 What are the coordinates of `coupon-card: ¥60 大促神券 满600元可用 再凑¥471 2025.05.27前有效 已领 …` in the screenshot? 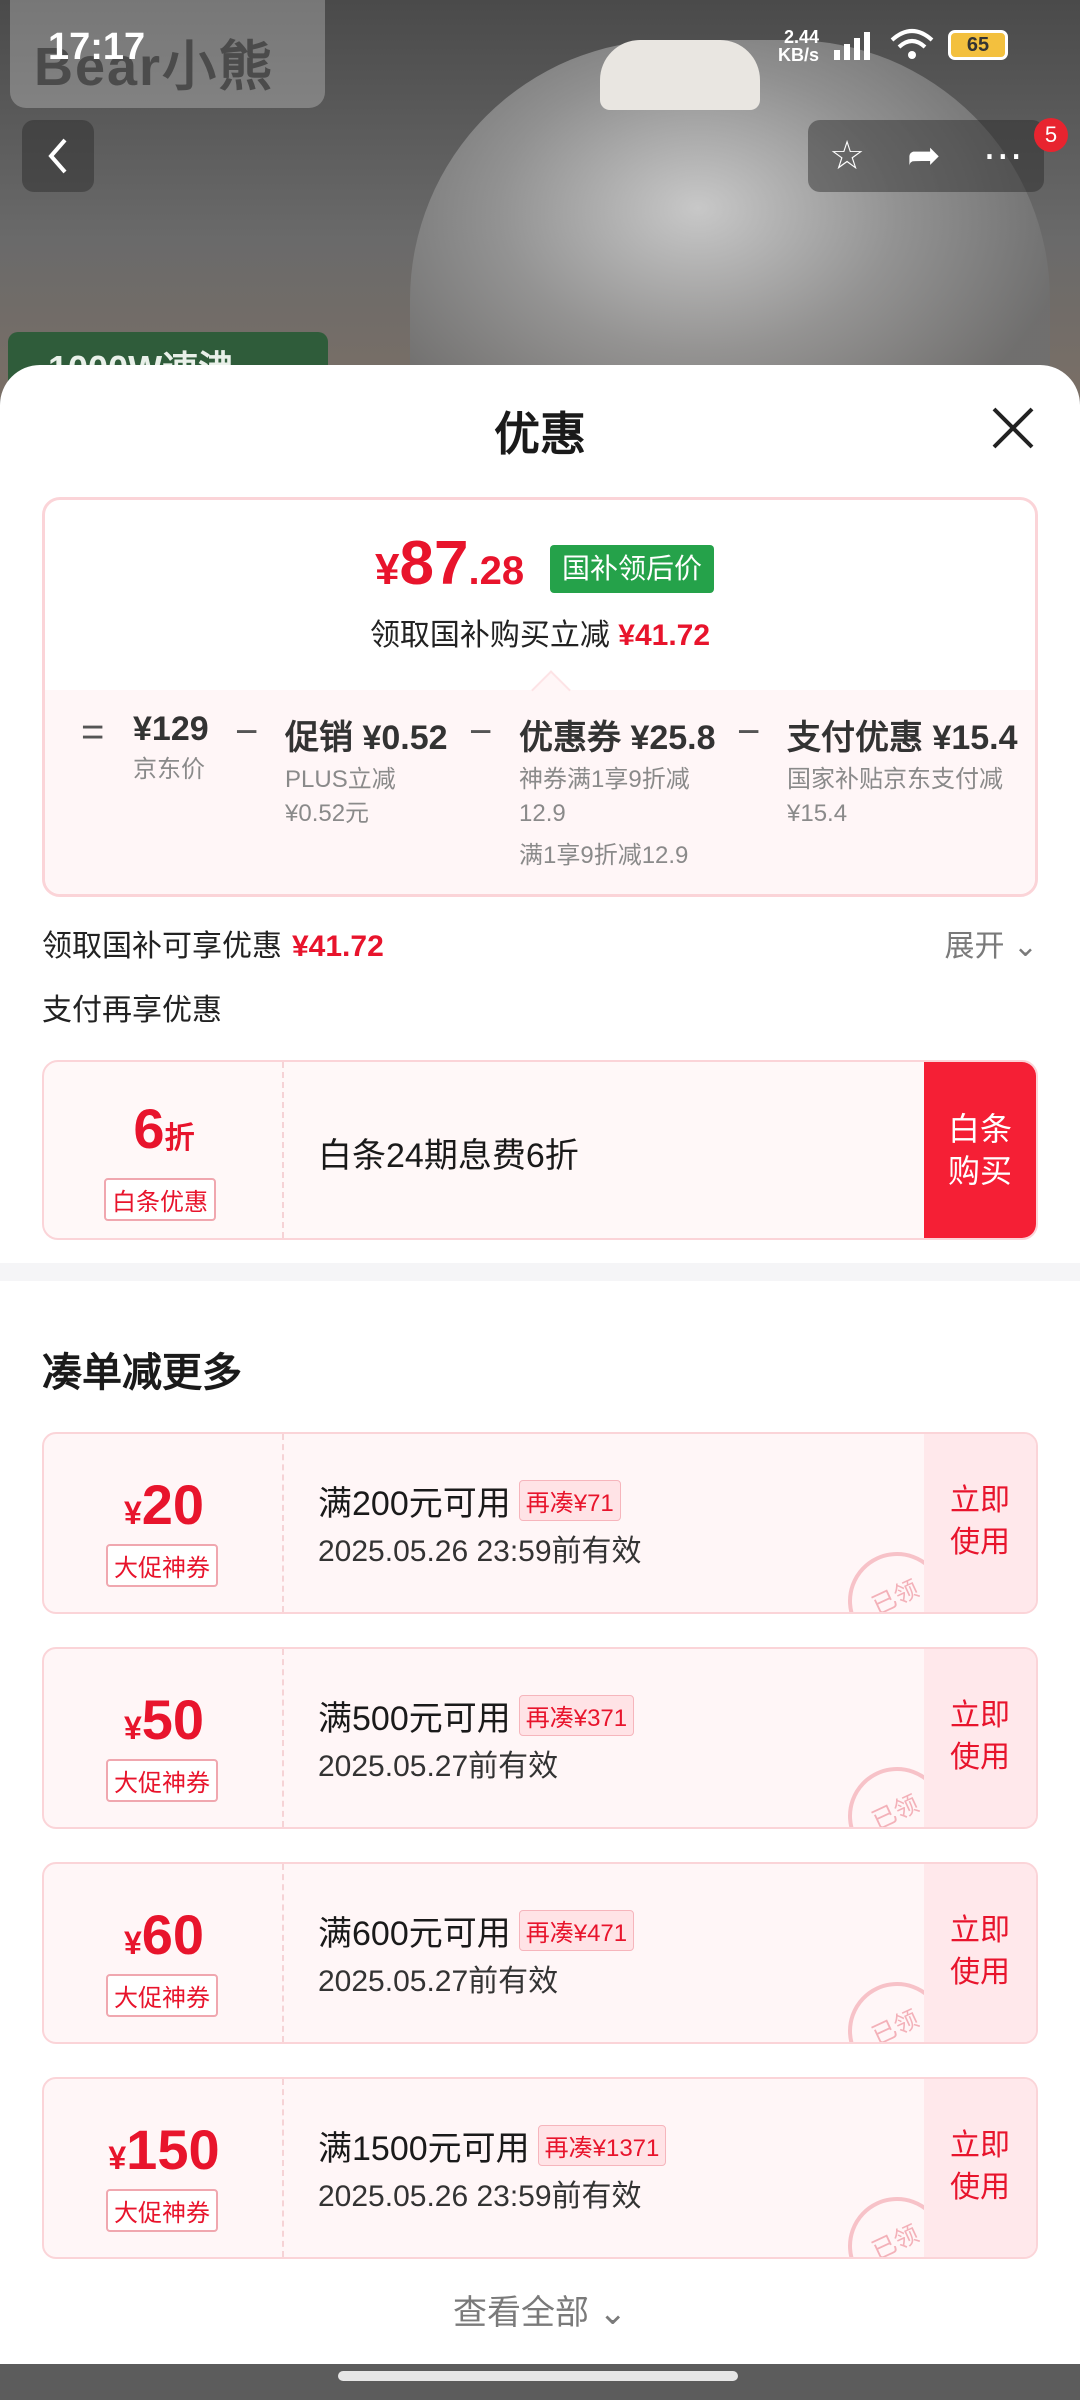 It's located at (540, 1953).